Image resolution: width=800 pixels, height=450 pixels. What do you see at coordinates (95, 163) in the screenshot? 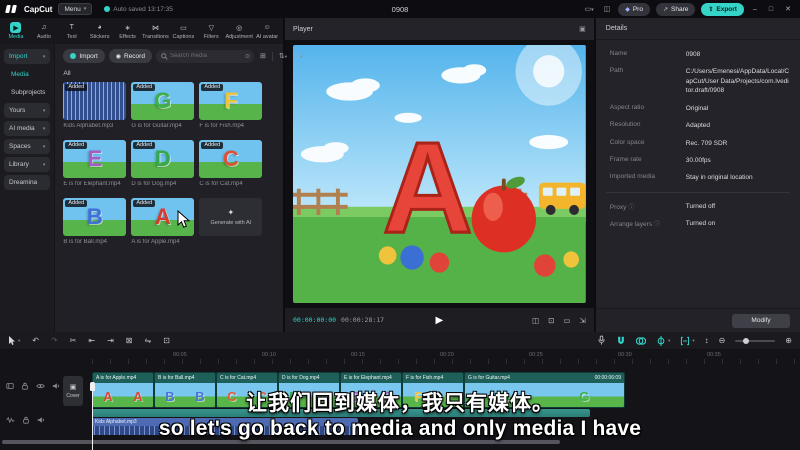
I see `media-item: Added E E is for Elephant.mp4` at bounding box center [95, 163].